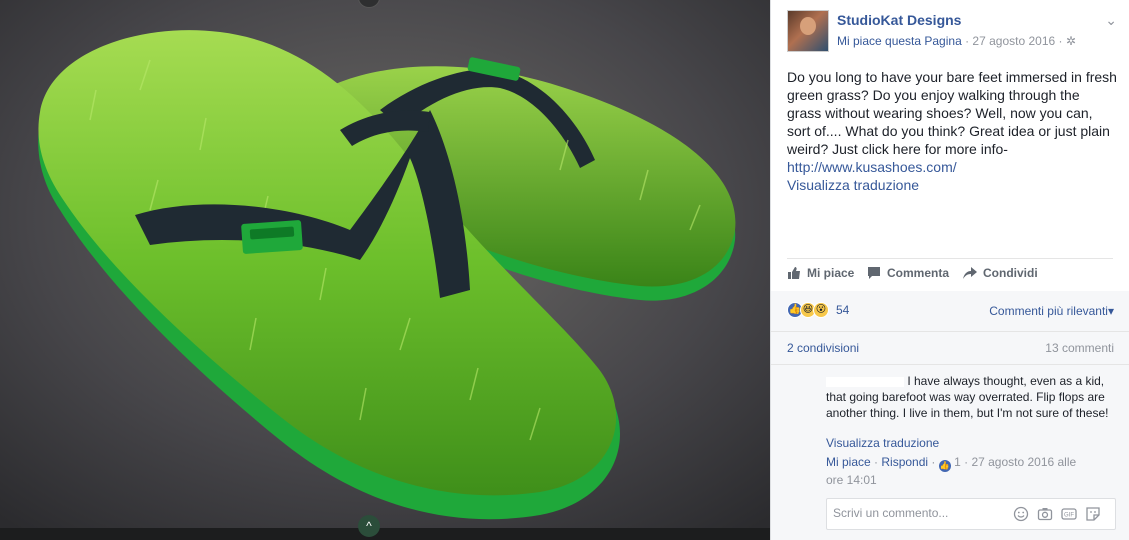 The width and height of the screenshot is (1129, 540). I want to click on caret-down-icon: ▾, so click(1110, 311).